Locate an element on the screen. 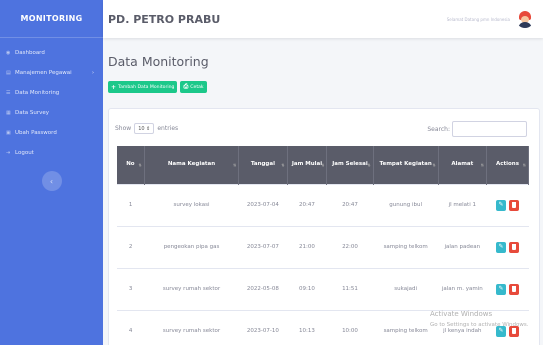  add-monitoring-button: + Tambah Data Monitoring is located at coordinates (143, 87).